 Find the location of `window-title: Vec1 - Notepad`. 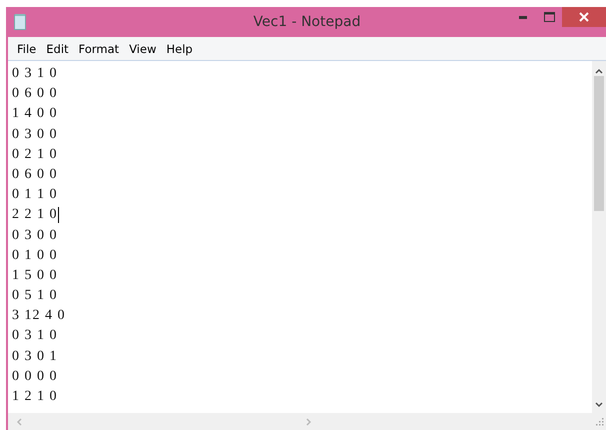

window-title: Vec1 - Notepad is located at coordinates (307, 22).